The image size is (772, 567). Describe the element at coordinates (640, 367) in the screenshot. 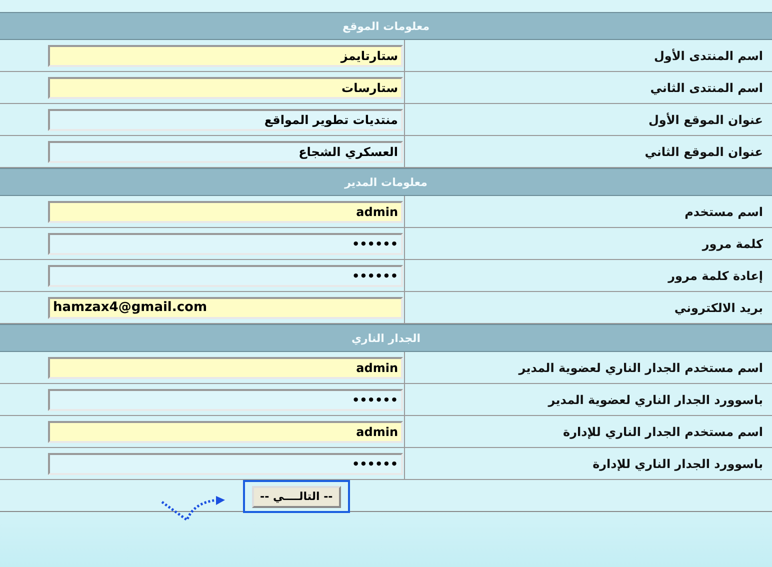

I see `field-label: اسم مستخدم الجدار الناري لعضوية المدير` at that location.